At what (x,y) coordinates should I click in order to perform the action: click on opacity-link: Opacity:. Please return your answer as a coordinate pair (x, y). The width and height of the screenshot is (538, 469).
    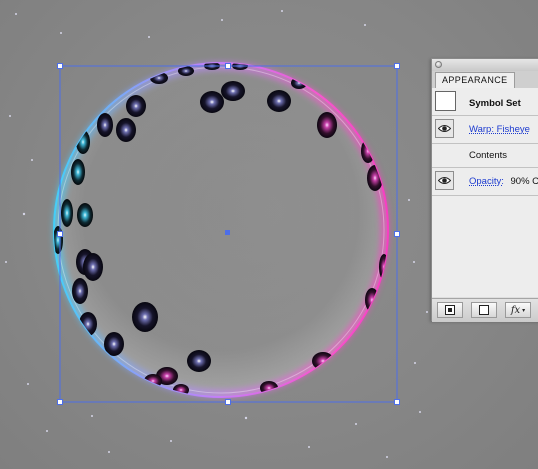
    Looking at the image, I should click on (486, 181).